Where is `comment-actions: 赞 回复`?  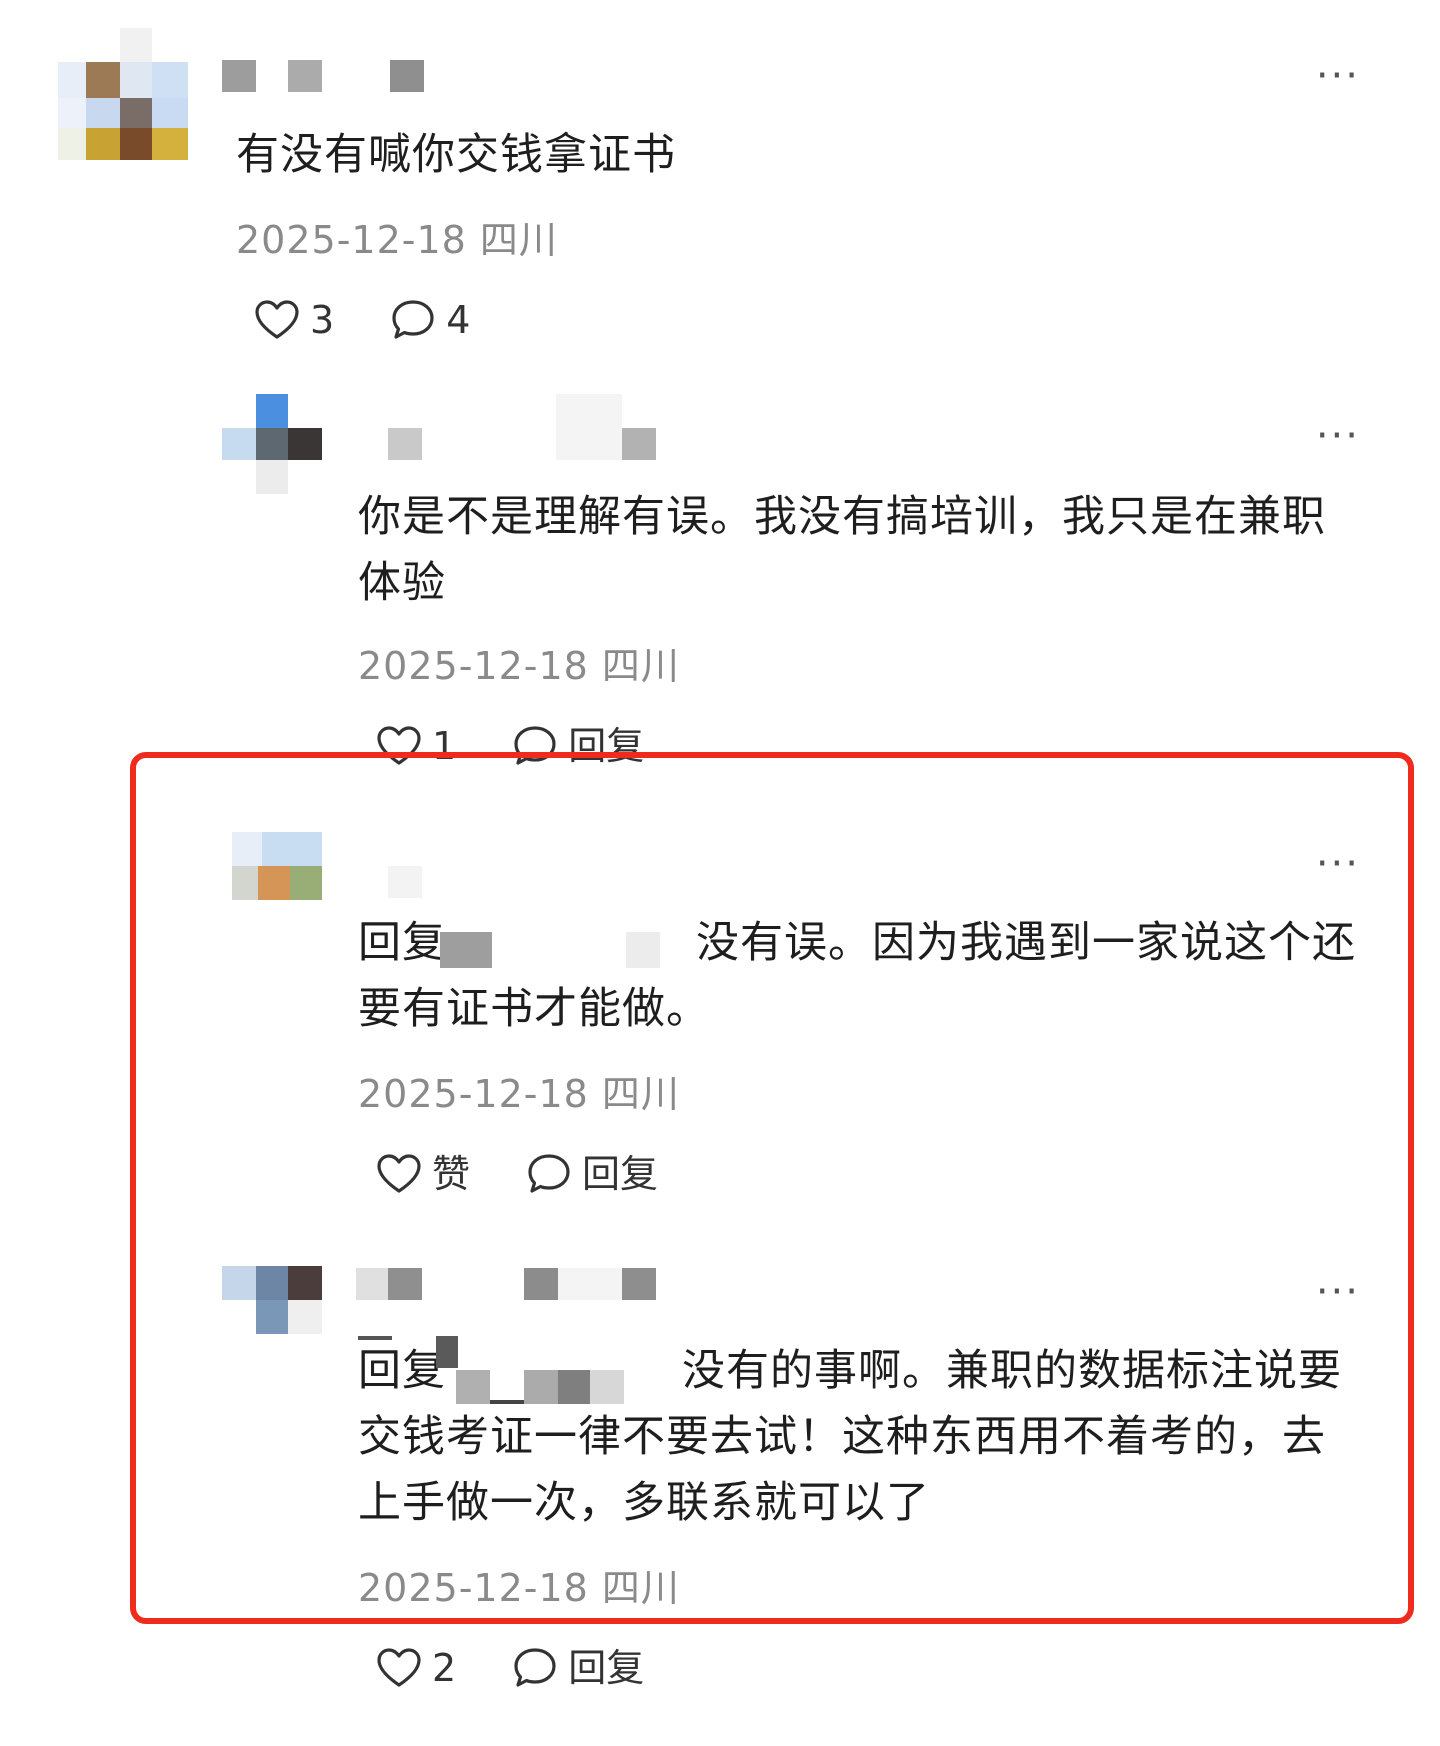
comment-actions: 赞 回复 is located at coordinates (535, 1174).